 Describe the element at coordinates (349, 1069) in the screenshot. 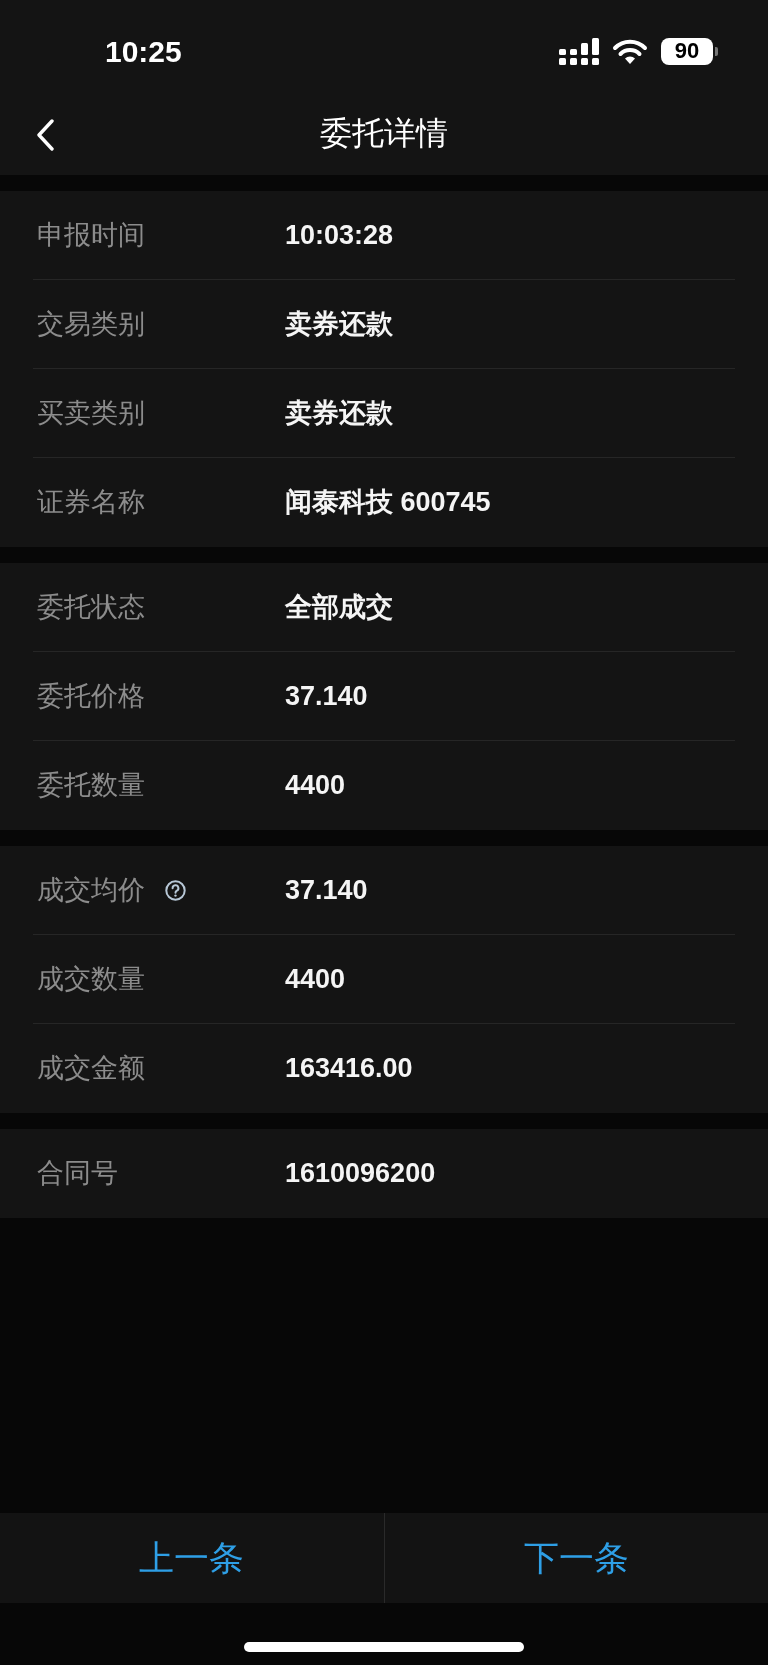

I see `field-value: 163416.00` at that location.